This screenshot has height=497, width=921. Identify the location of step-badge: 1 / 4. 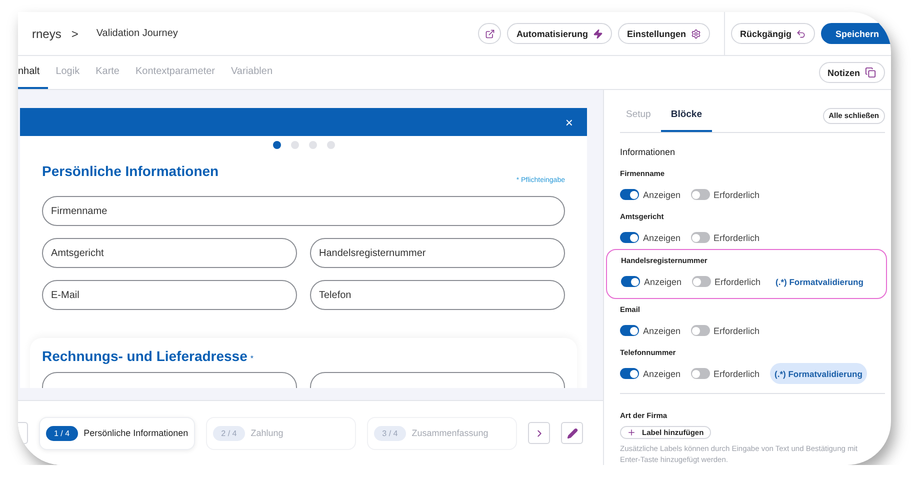
(62, 433).